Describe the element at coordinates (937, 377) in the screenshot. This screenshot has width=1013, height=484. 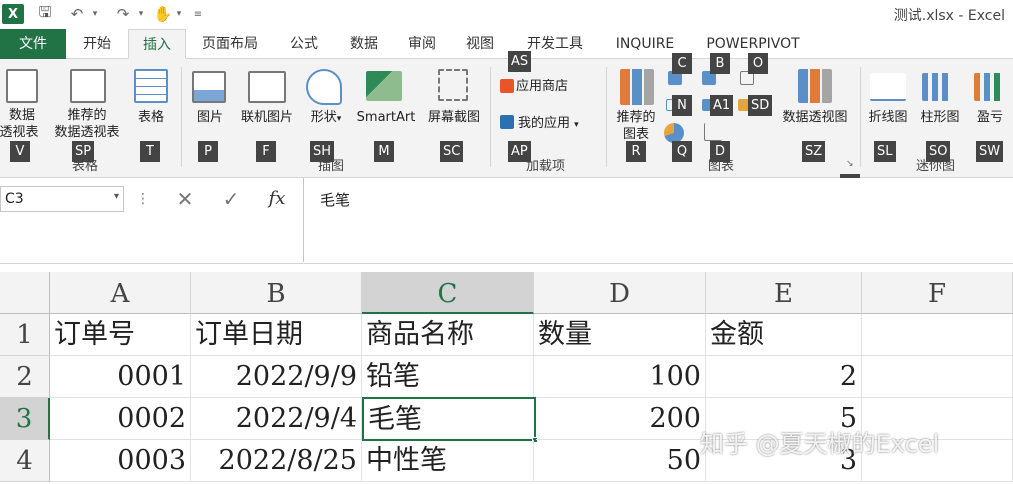
I see `cell-f2` at that location.